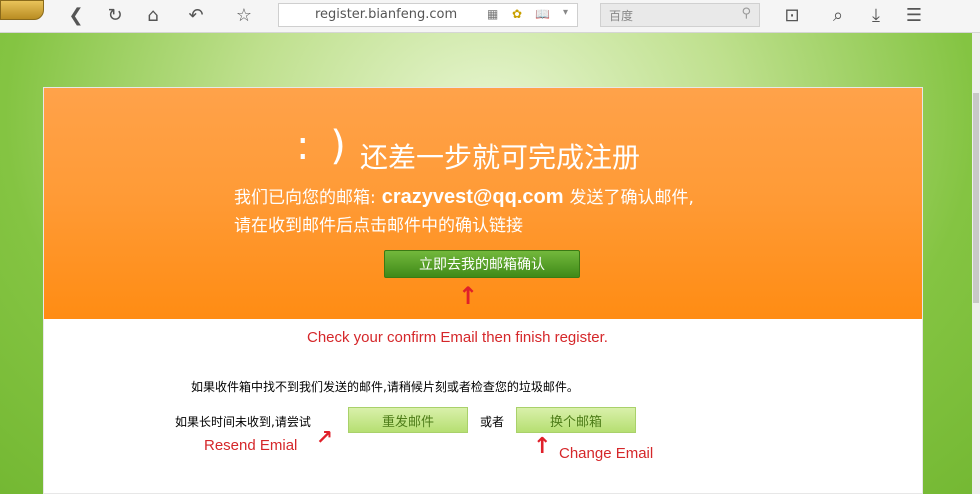 Image resolution: width=980 pixels, height=494 pixels. I want to click on search-input: 百度, so click(621, 15).